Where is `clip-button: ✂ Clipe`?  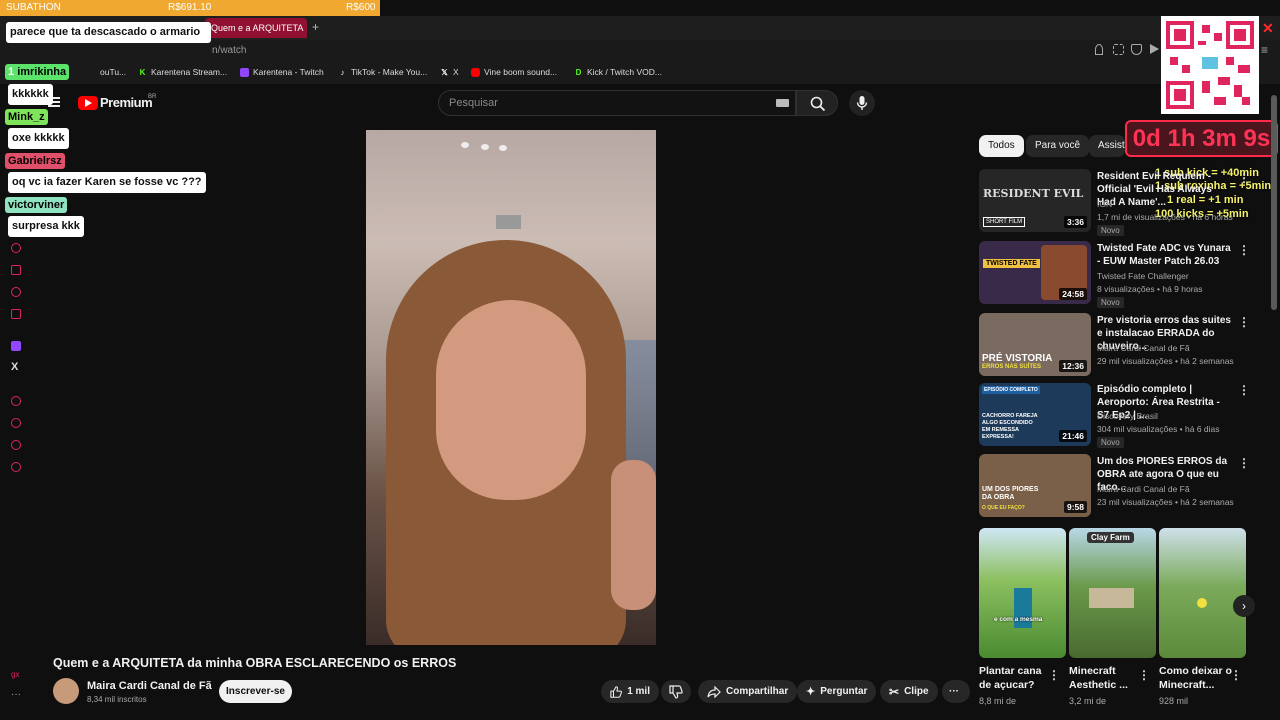 clip-button: ✂ Clipe is located at coordinates (909, 691).